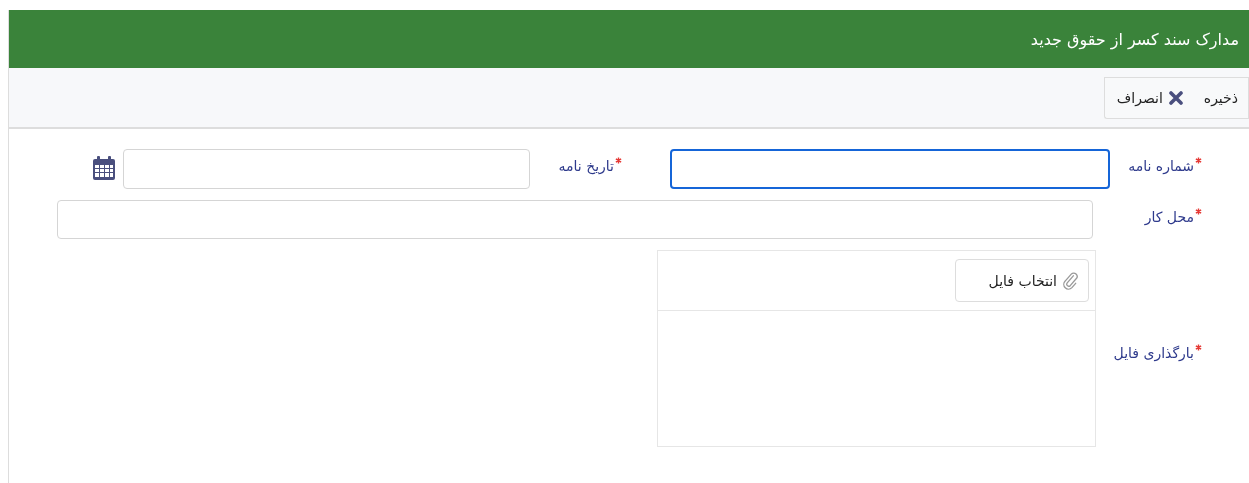 Image resolution: width=1249 pixels, height=483 pixels. What do you see at coordinates (1153, 353) in the screenshot?
I see `field-label: بارگذاری فایل` at bounding box center [1153, 353].